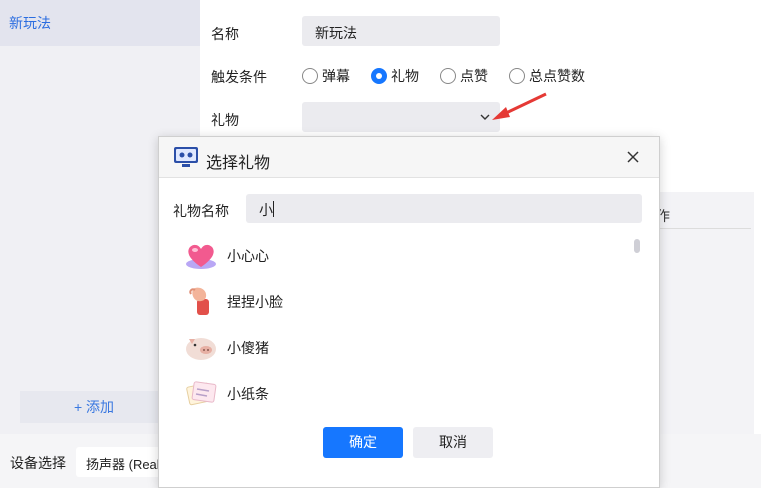 This screenshot has height=488, width=761. I want to click on gift-list-item: 小心心, so click(333, 257).